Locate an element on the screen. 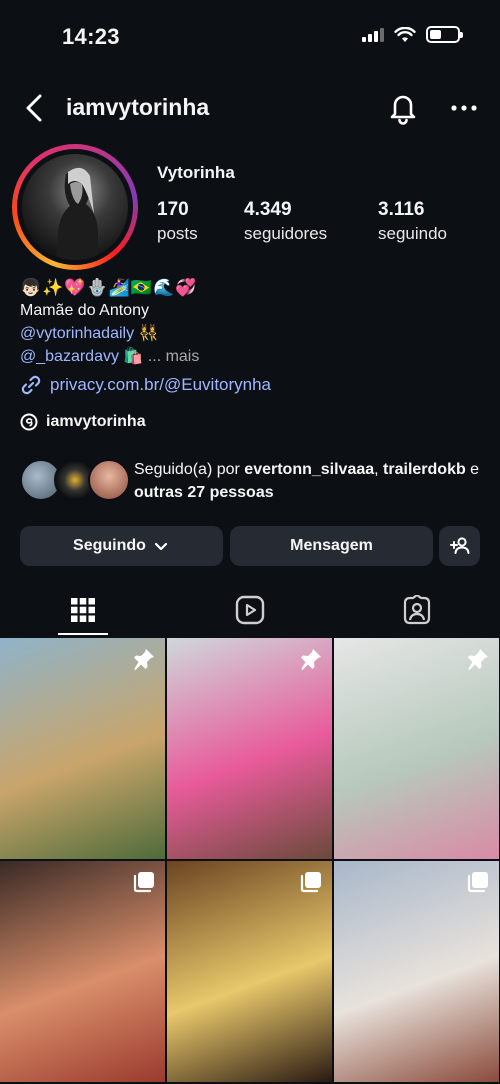 The image size is (500, 1084). tab-reels is located at coordinates (250, 610).